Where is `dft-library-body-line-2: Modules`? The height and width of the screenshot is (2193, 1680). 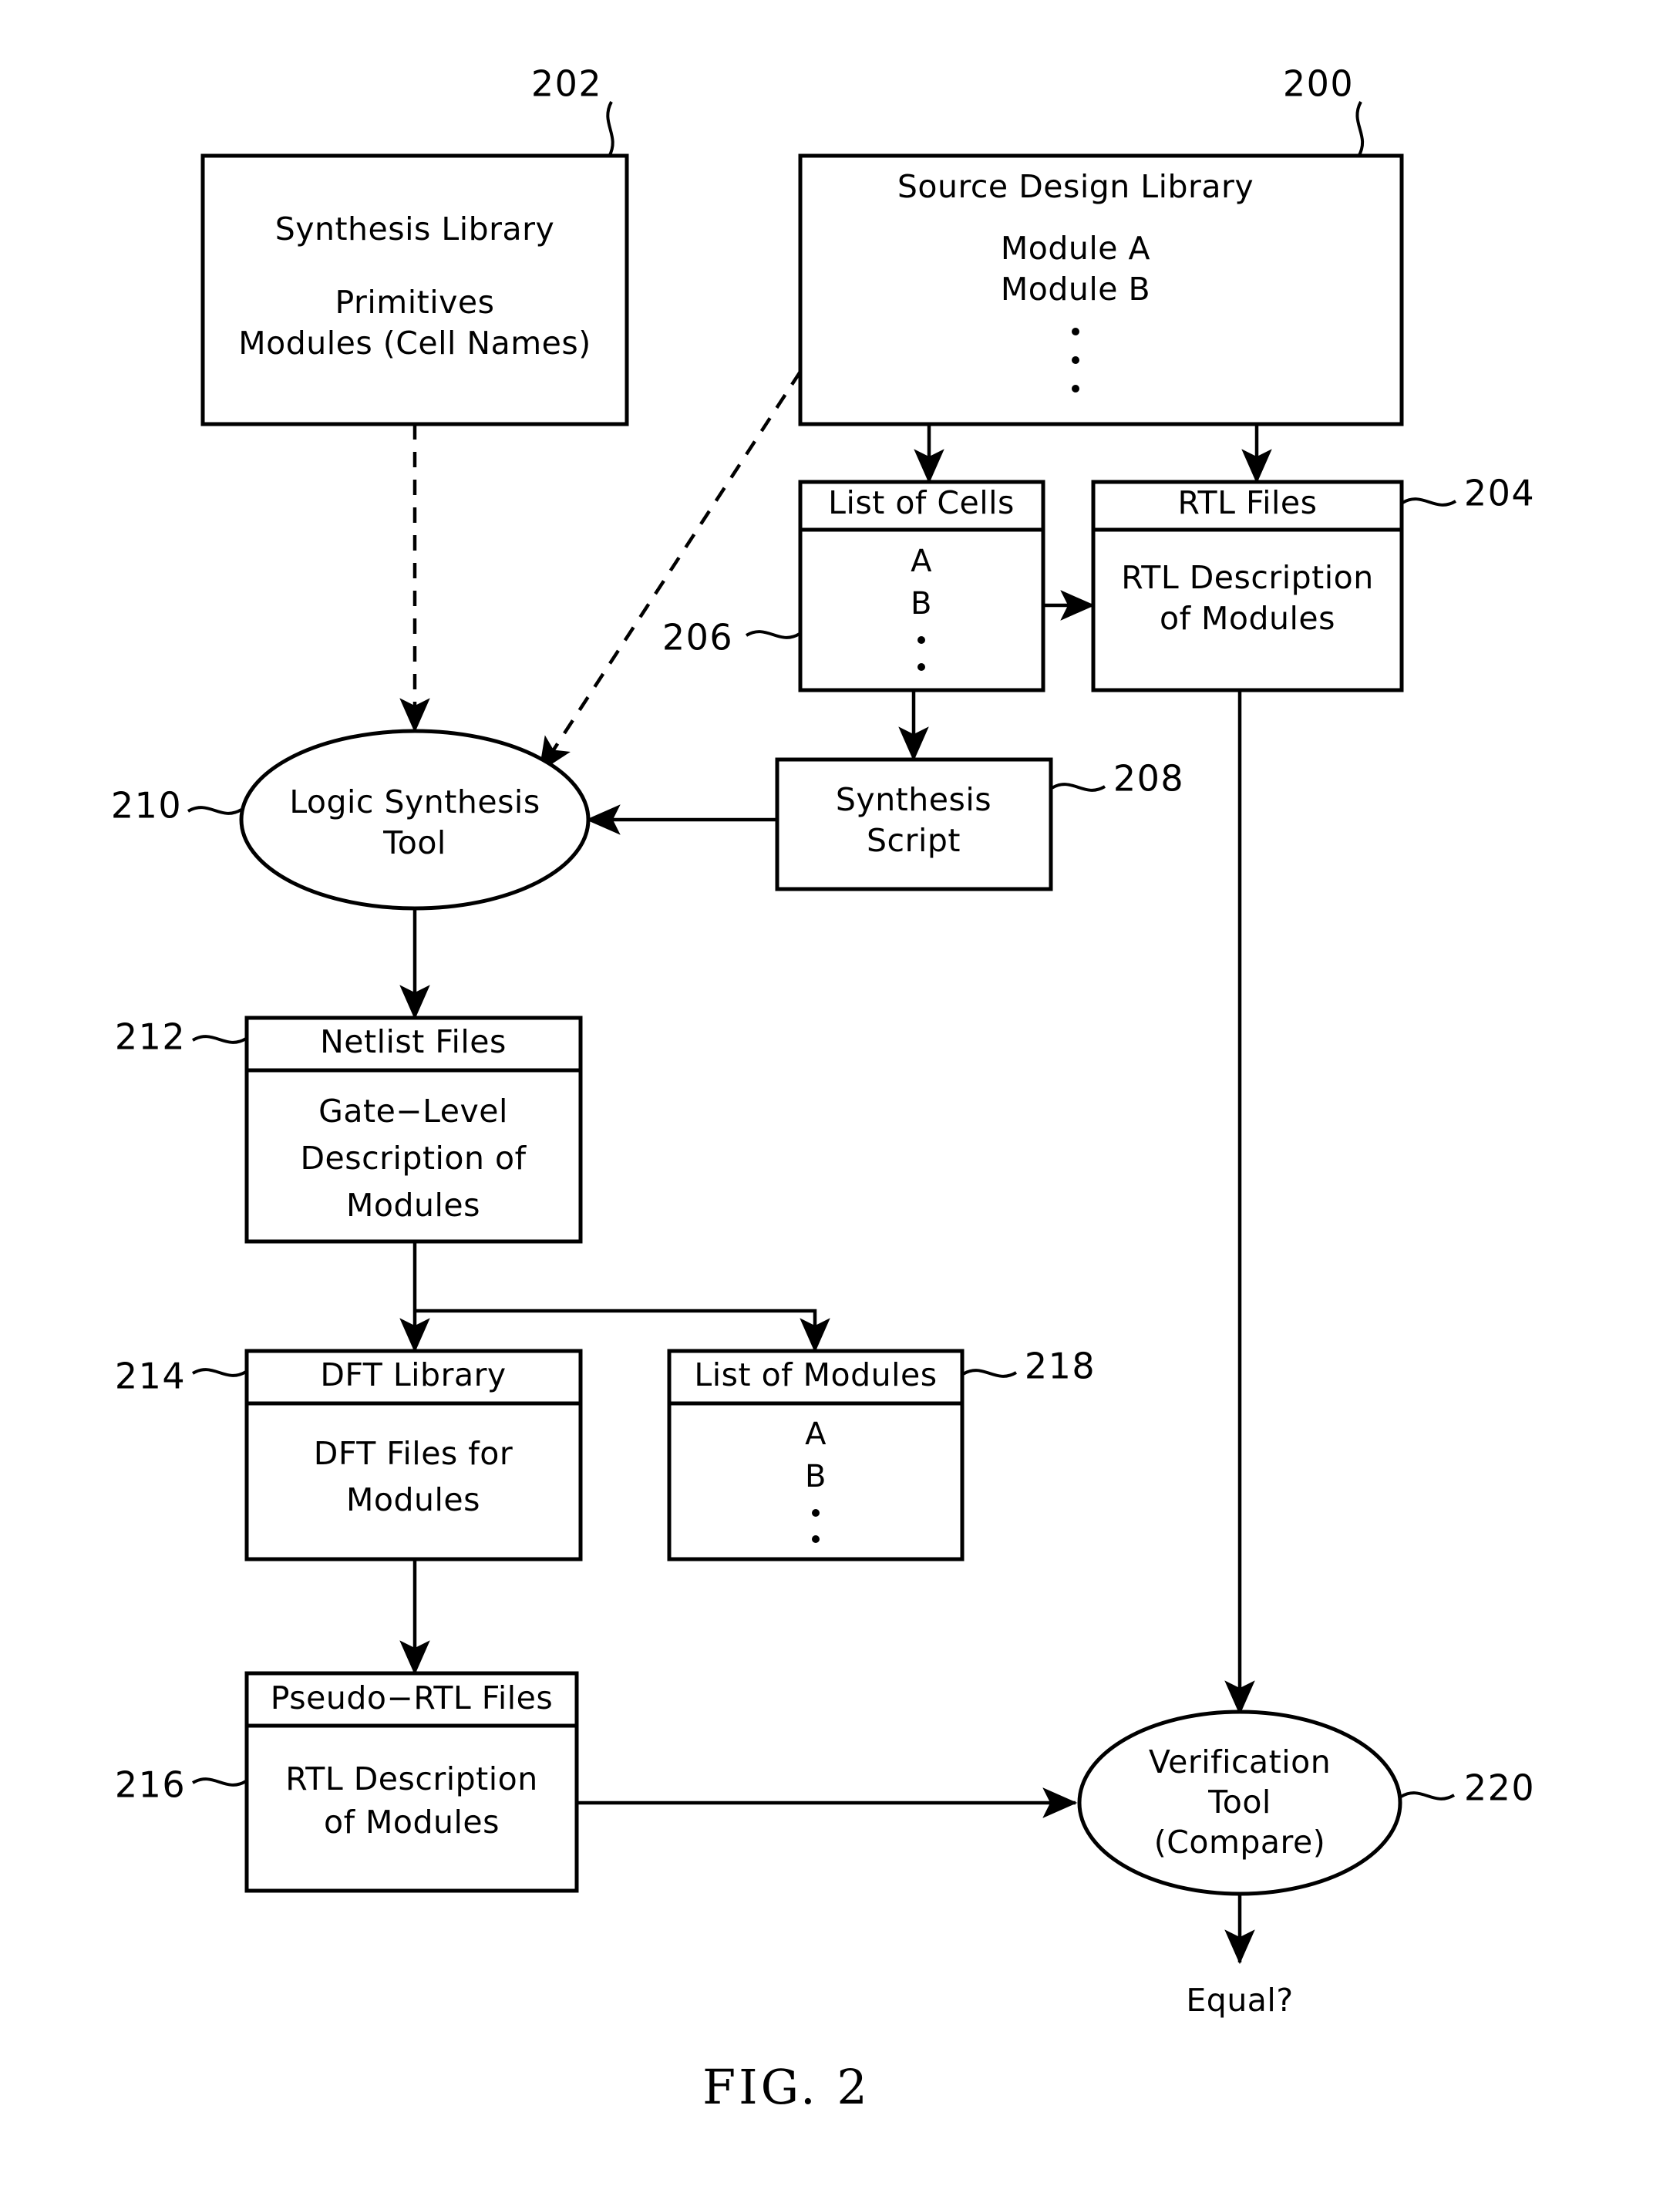 dft-library-body-line-2: Modules is located at coordinates (413, 1499).